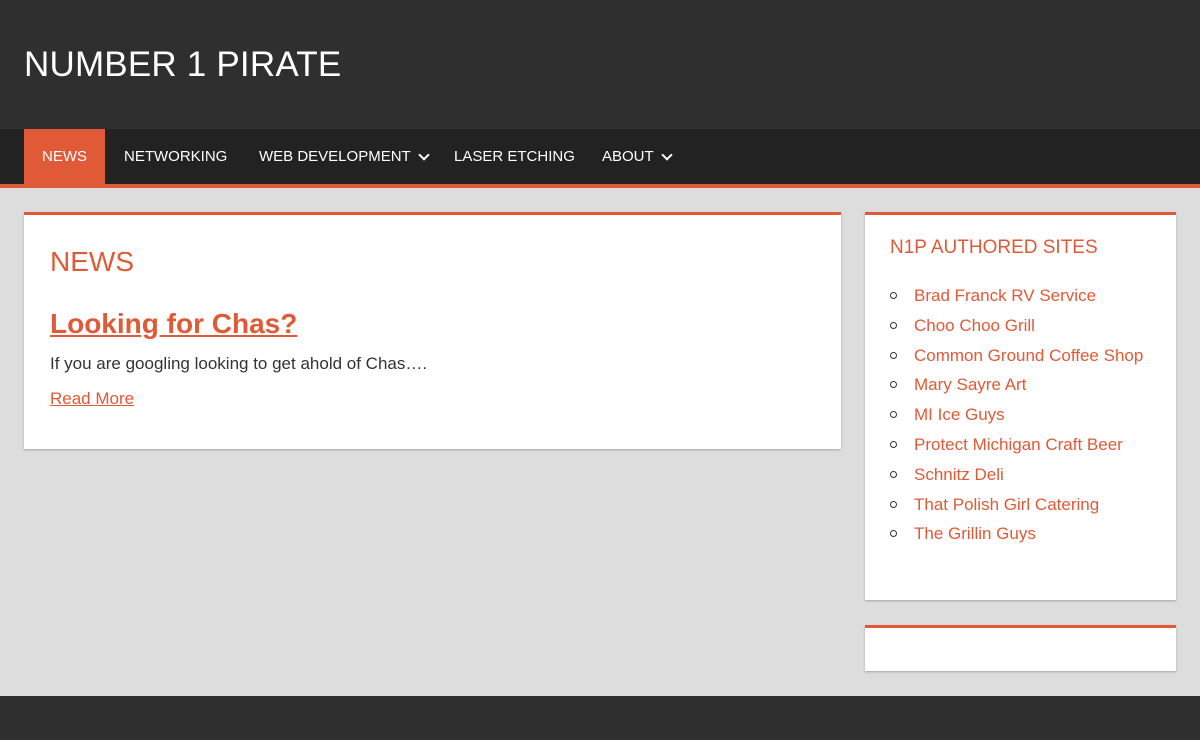  I want to click on nav-item-news: NEWS, so click(64, 156).